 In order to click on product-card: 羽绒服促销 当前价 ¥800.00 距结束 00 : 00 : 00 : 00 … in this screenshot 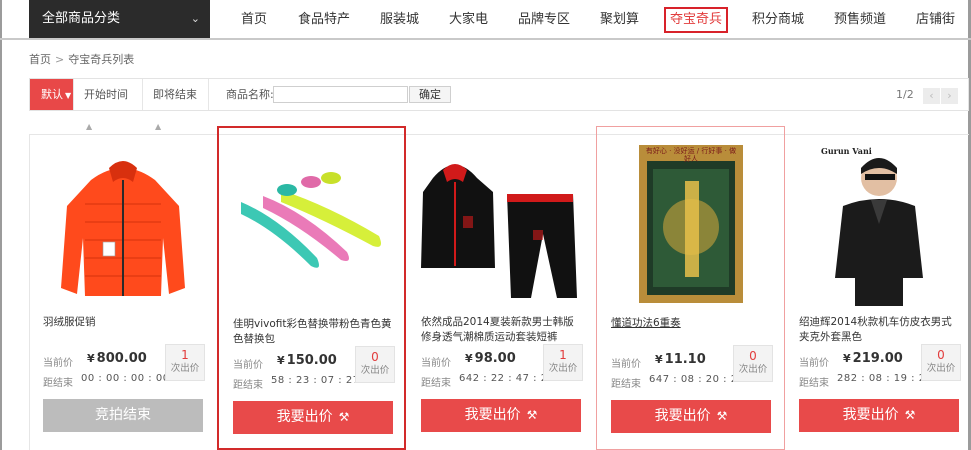, I will do `click(123, 288)`.